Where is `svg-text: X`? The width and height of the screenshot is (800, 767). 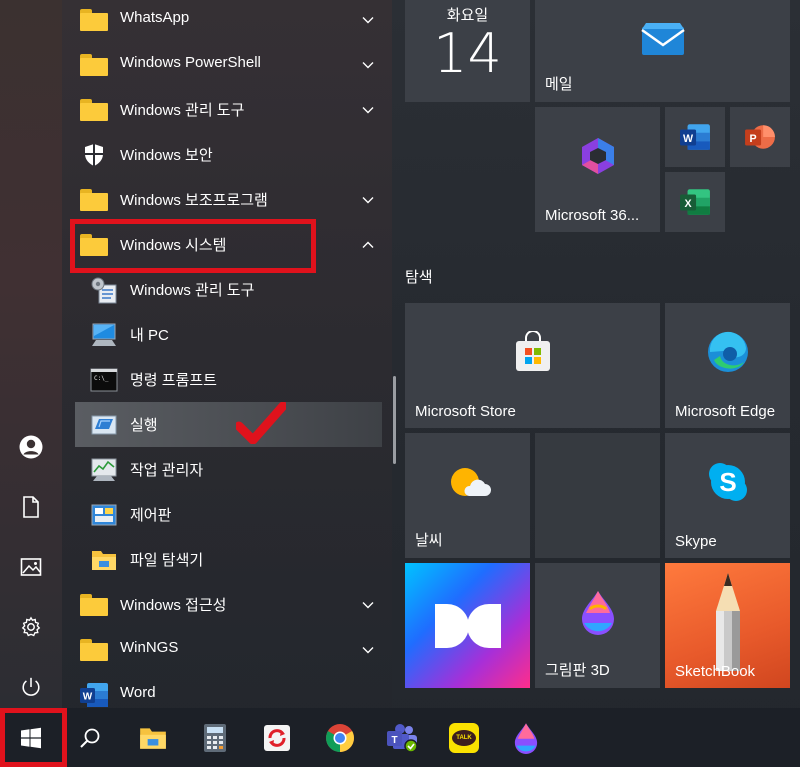
svg-text: X is located at coordinates (689, 204).